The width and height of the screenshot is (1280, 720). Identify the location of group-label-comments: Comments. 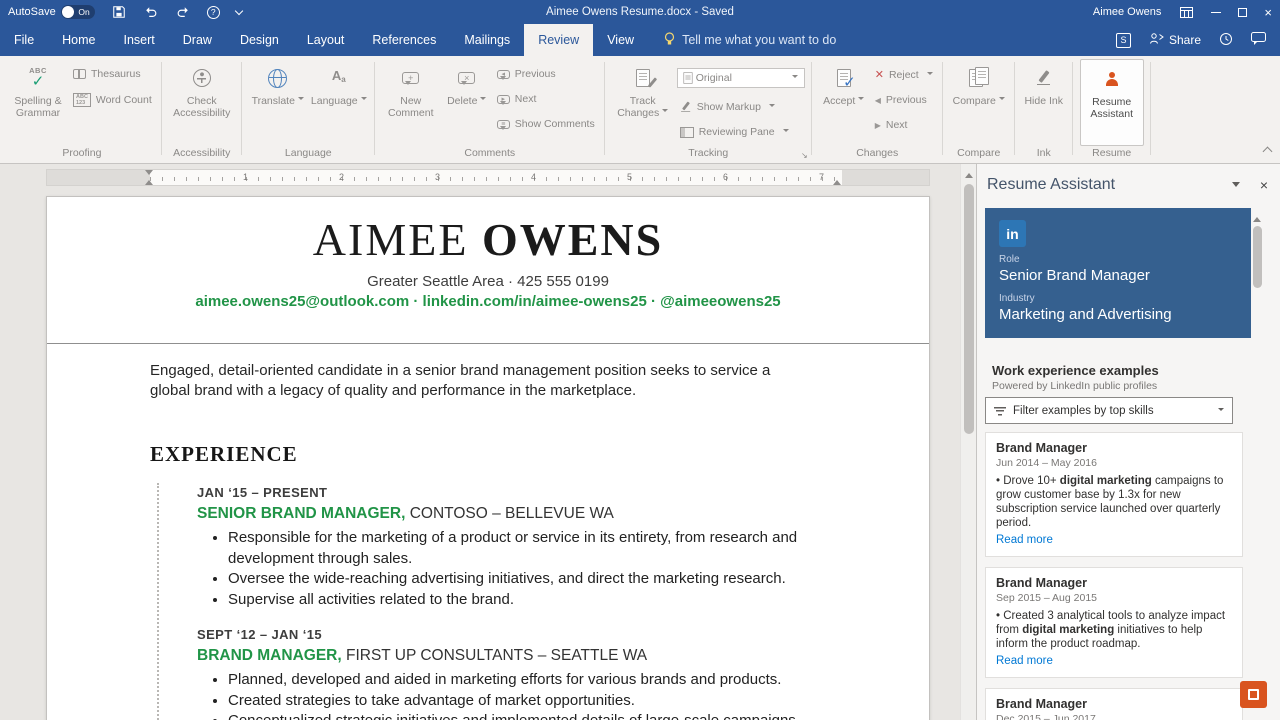
(490, 153).